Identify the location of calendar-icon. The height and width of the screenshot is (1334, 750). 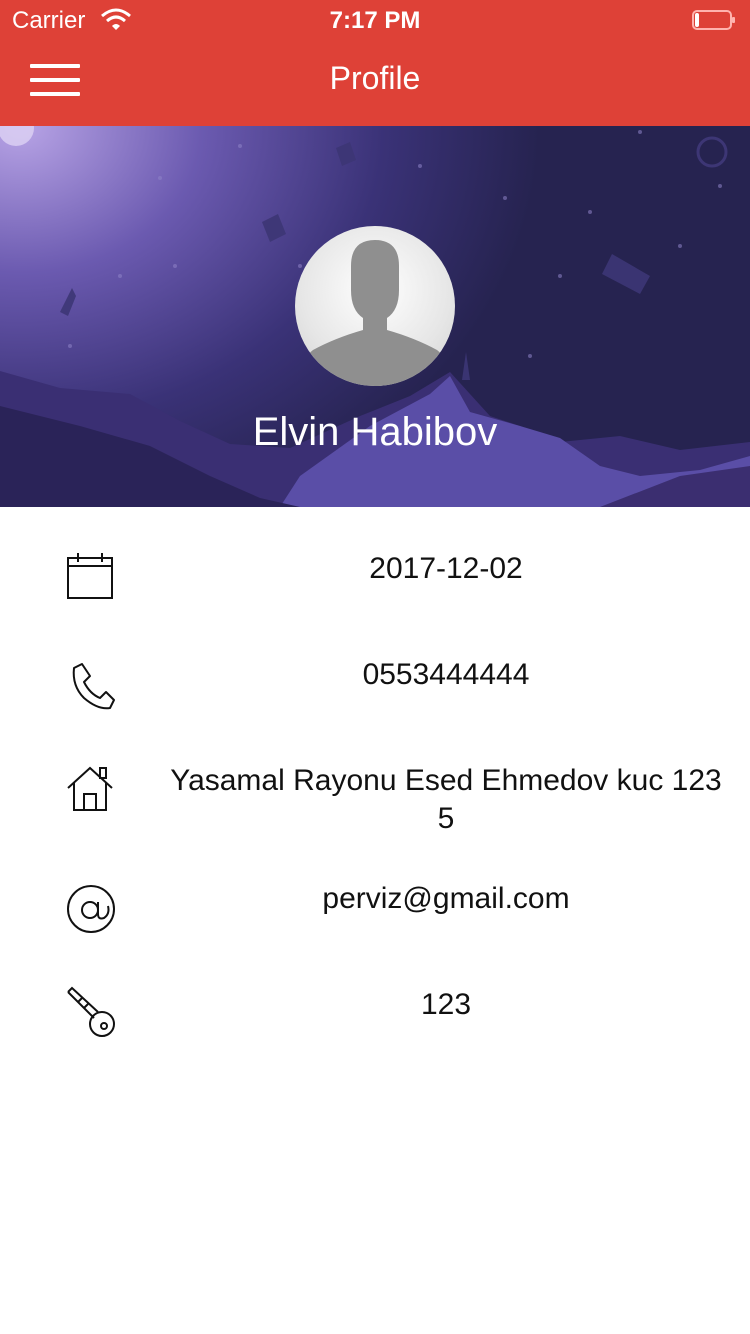
(90, 576).